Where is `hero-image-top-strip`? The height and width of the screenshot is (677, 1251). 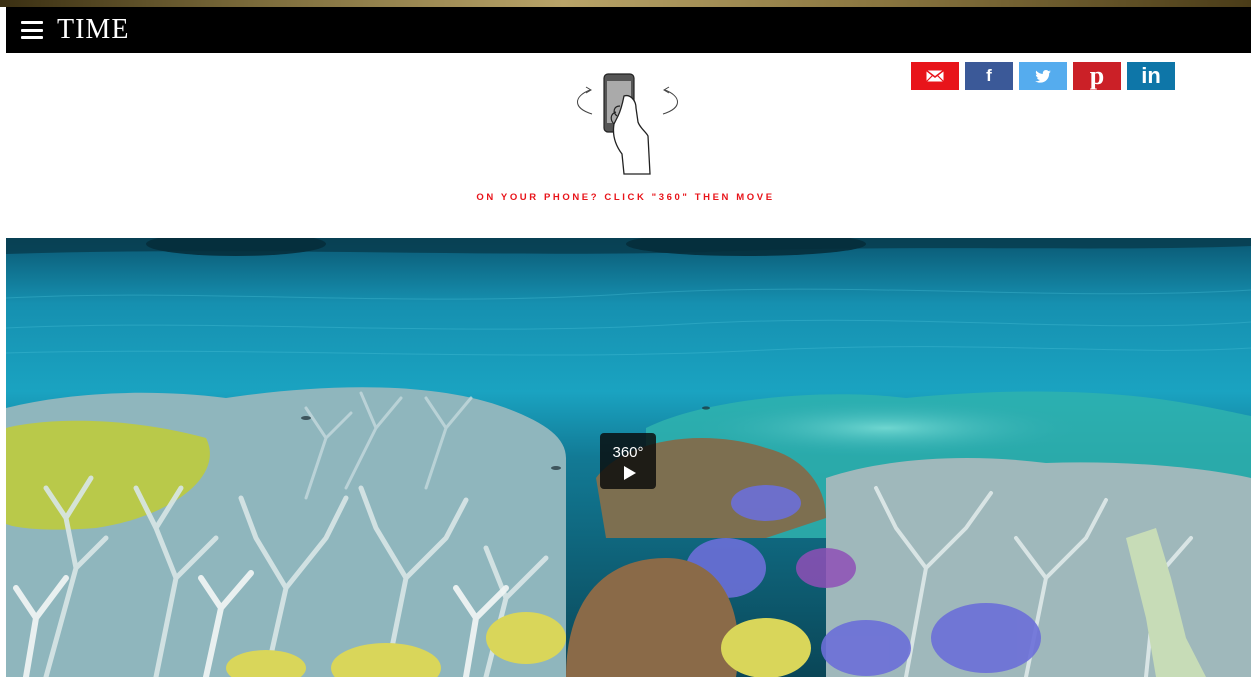
hero-image-top-strip is located at coordinates (625, 3).